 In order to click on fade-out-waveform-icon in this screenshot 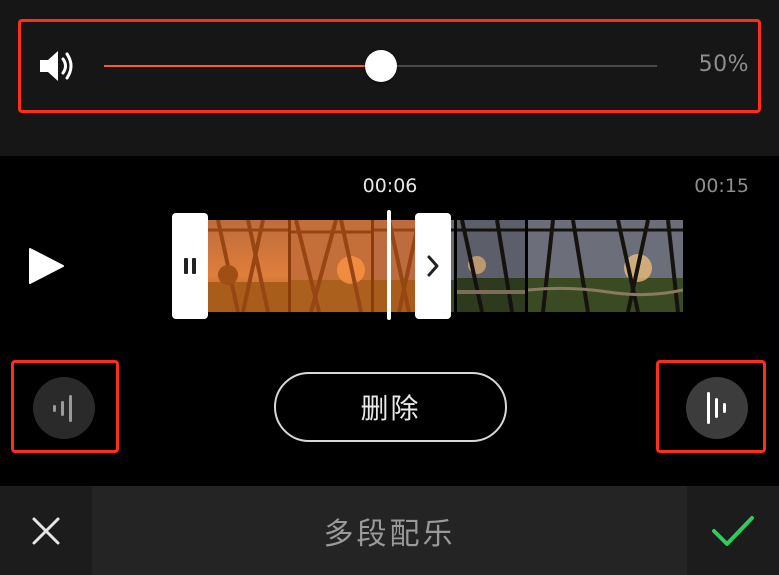, I will do `click(716, 408)`.